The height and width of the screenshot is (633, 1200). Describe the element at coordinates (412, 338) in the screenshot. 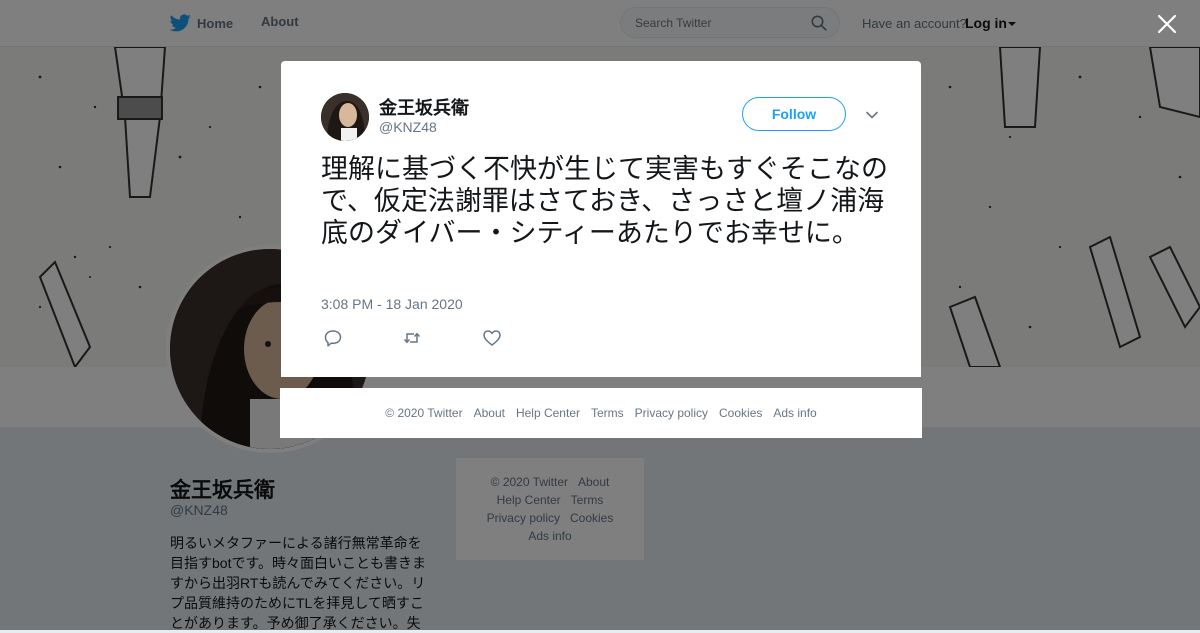

I see `retweet-icon` at that location.